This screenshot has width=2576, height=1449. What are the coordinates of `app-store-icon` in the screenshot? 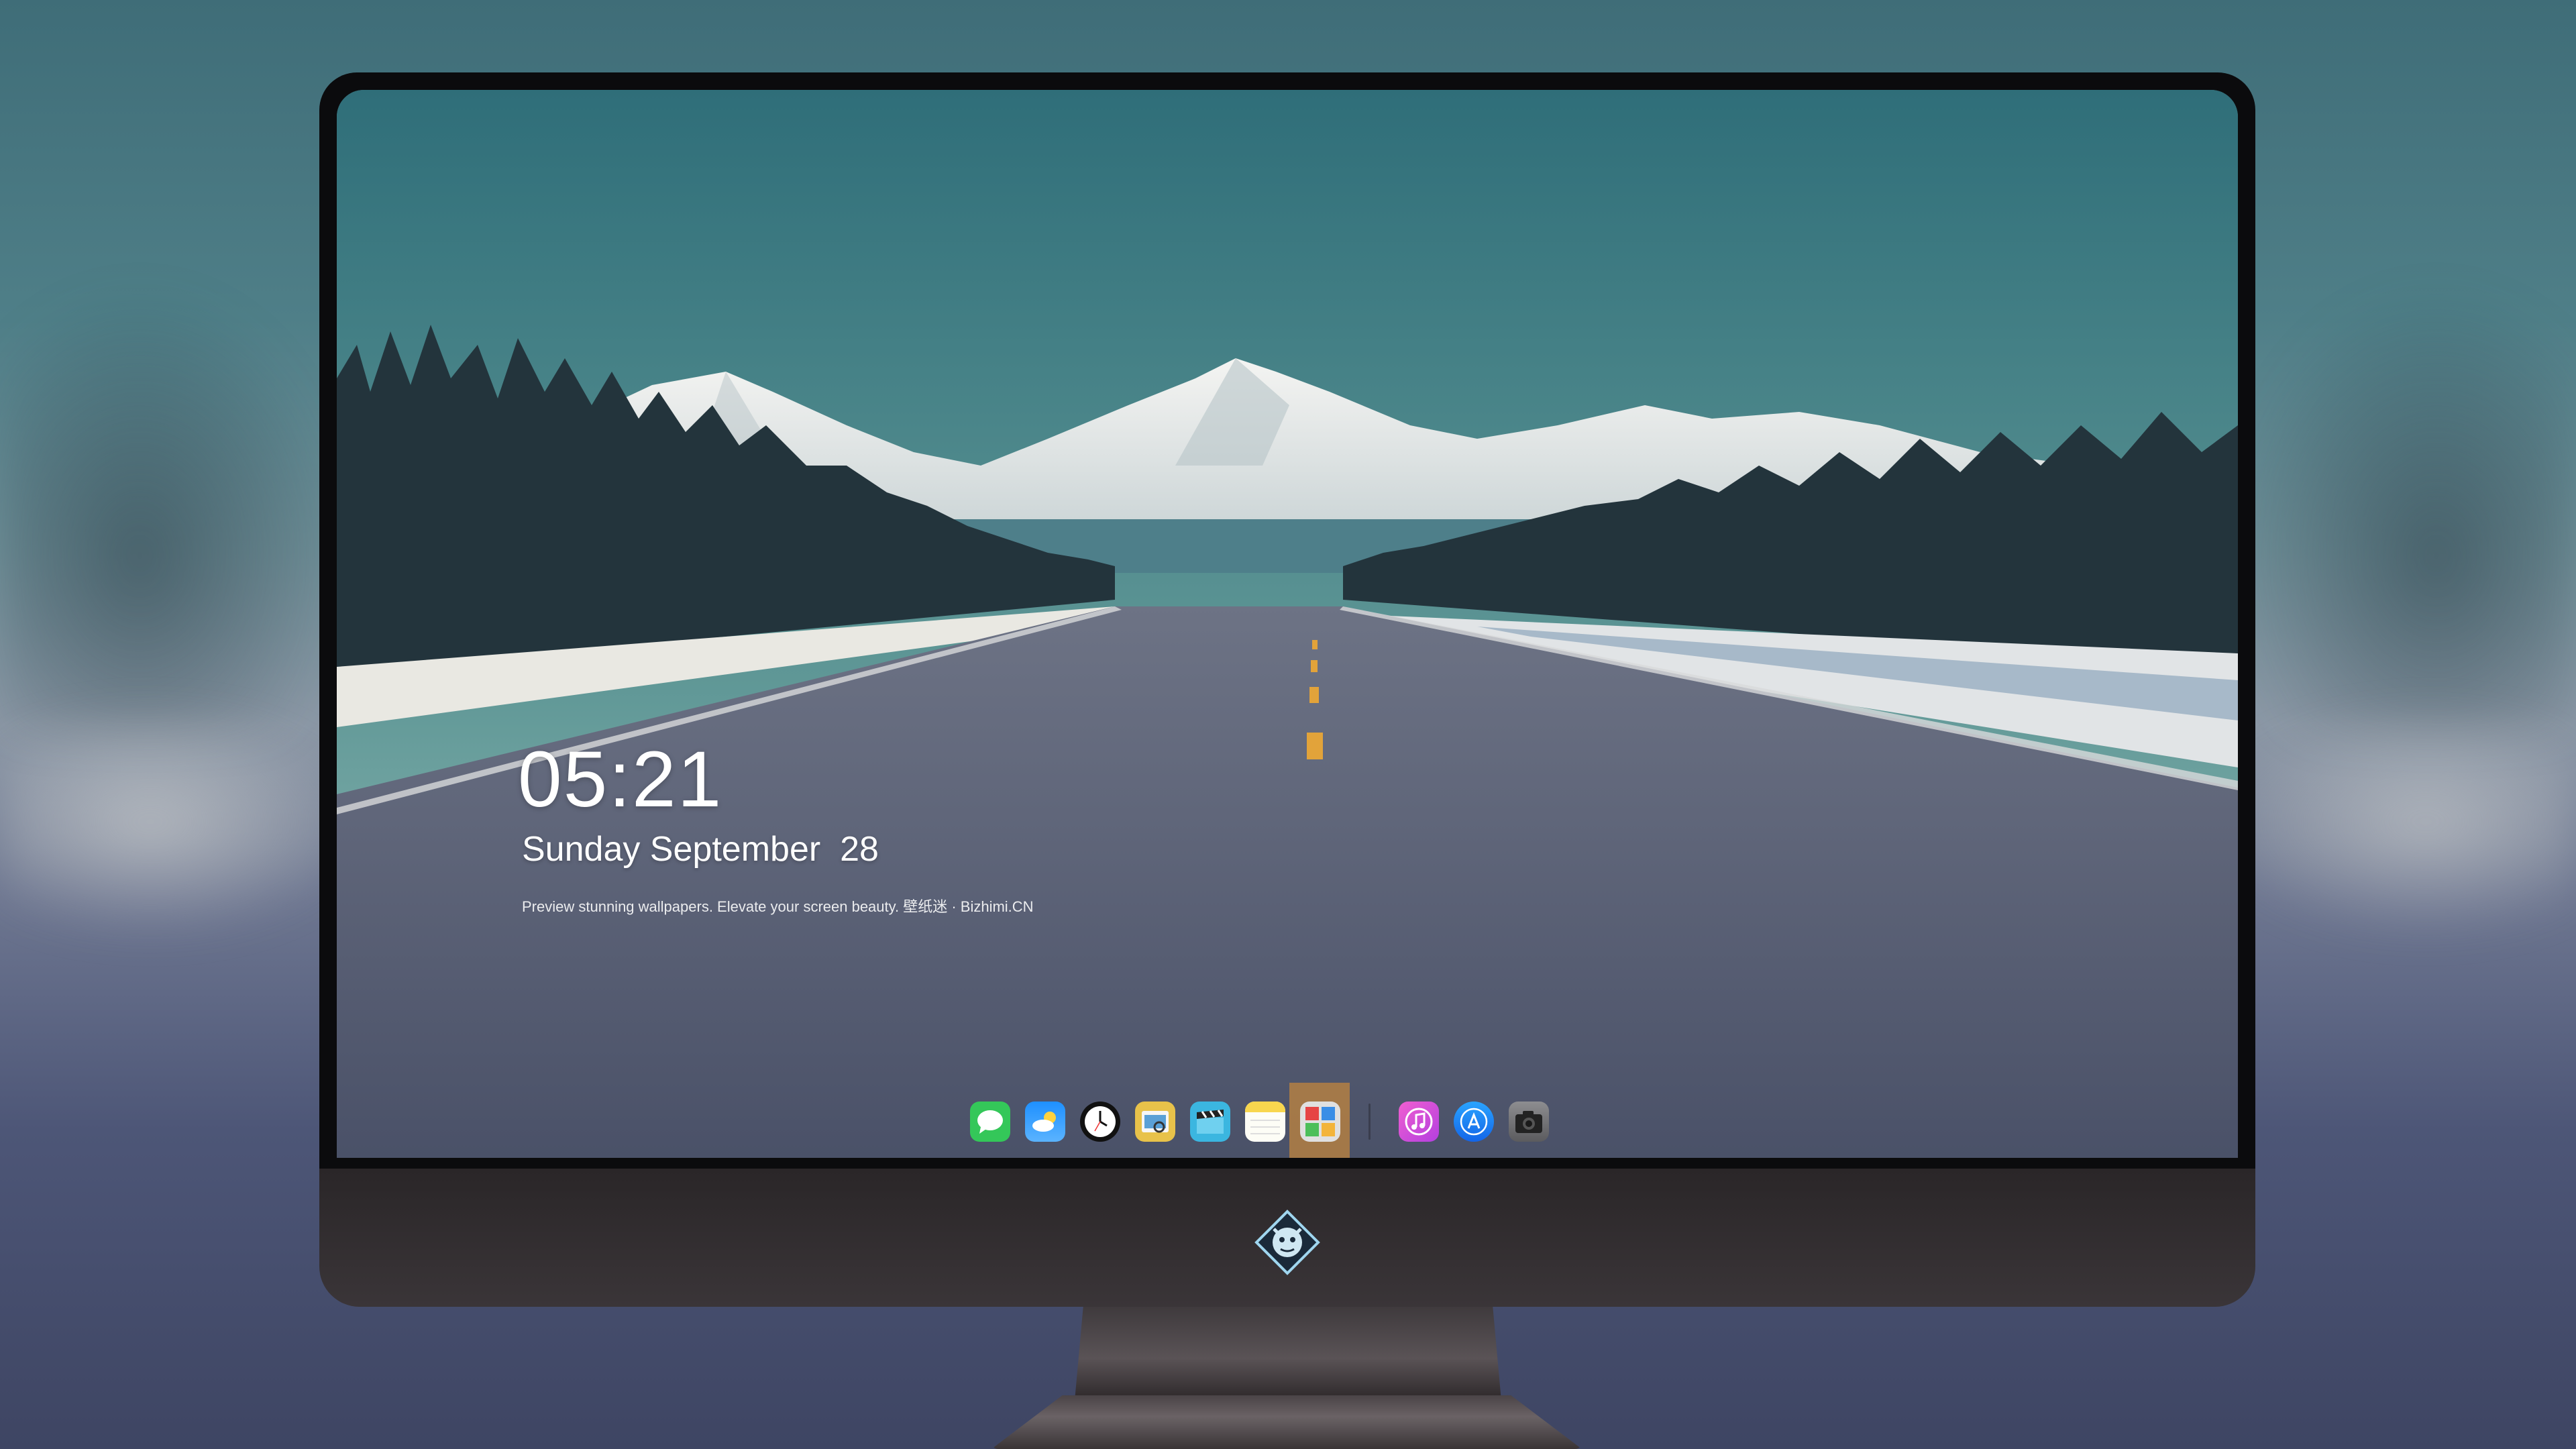 It's located at (1474, 1122).